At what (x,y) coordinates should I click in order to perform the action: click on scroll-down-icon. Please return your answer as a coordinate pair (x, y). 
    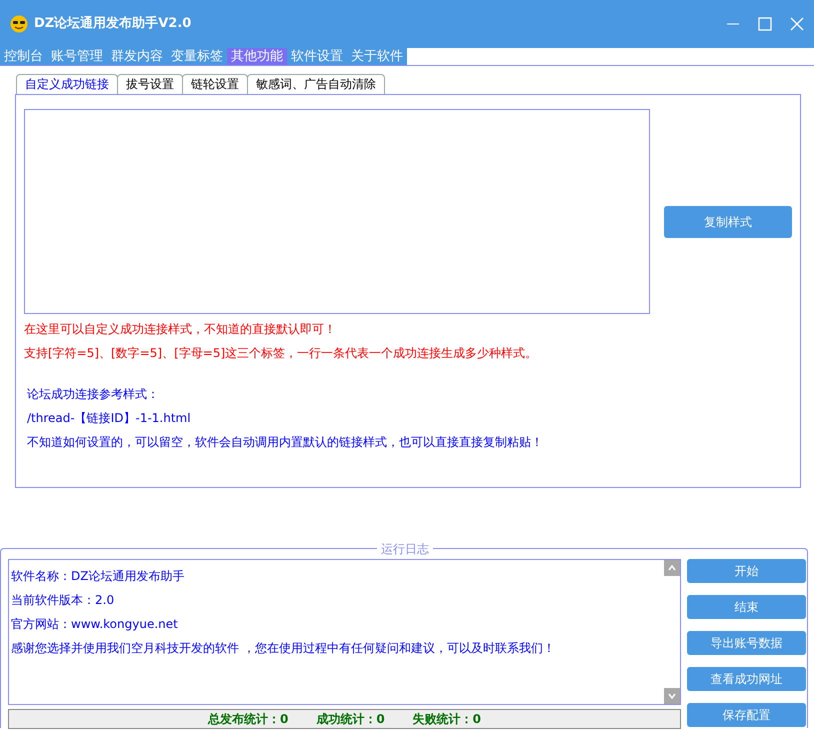
    Looking at the image, I should click on (672, 696).